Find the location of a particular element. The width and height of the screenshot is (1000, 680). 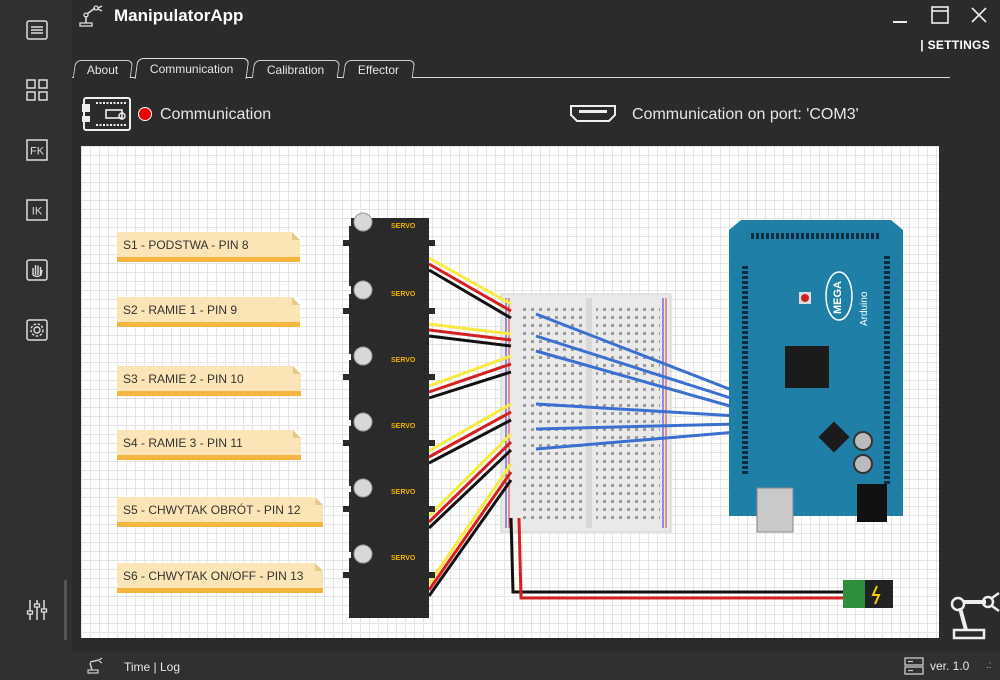

fk-icon: FK is located at coordinates (37, 150).